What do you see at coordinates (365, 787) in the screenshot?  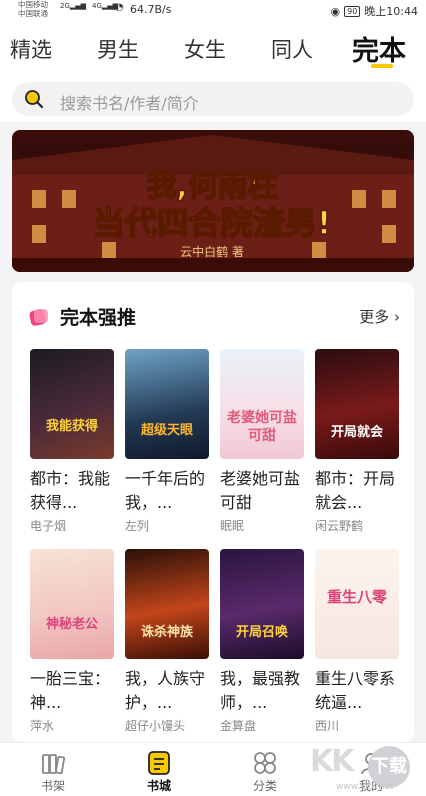 I see `watermark-url: www.kkx.net` at bounding box center [365, 787].